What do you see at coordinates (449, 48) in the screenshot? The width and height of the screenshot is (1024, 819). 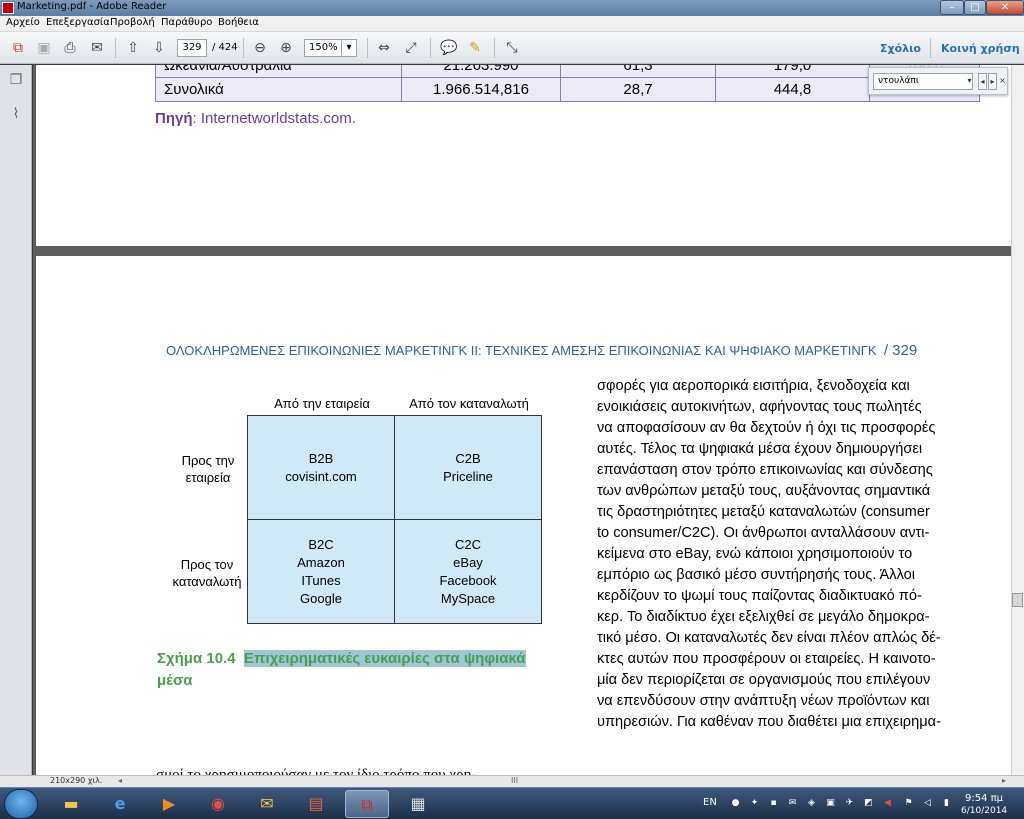 I see `comment-icon: 💬` at bounding box center [449, 48].